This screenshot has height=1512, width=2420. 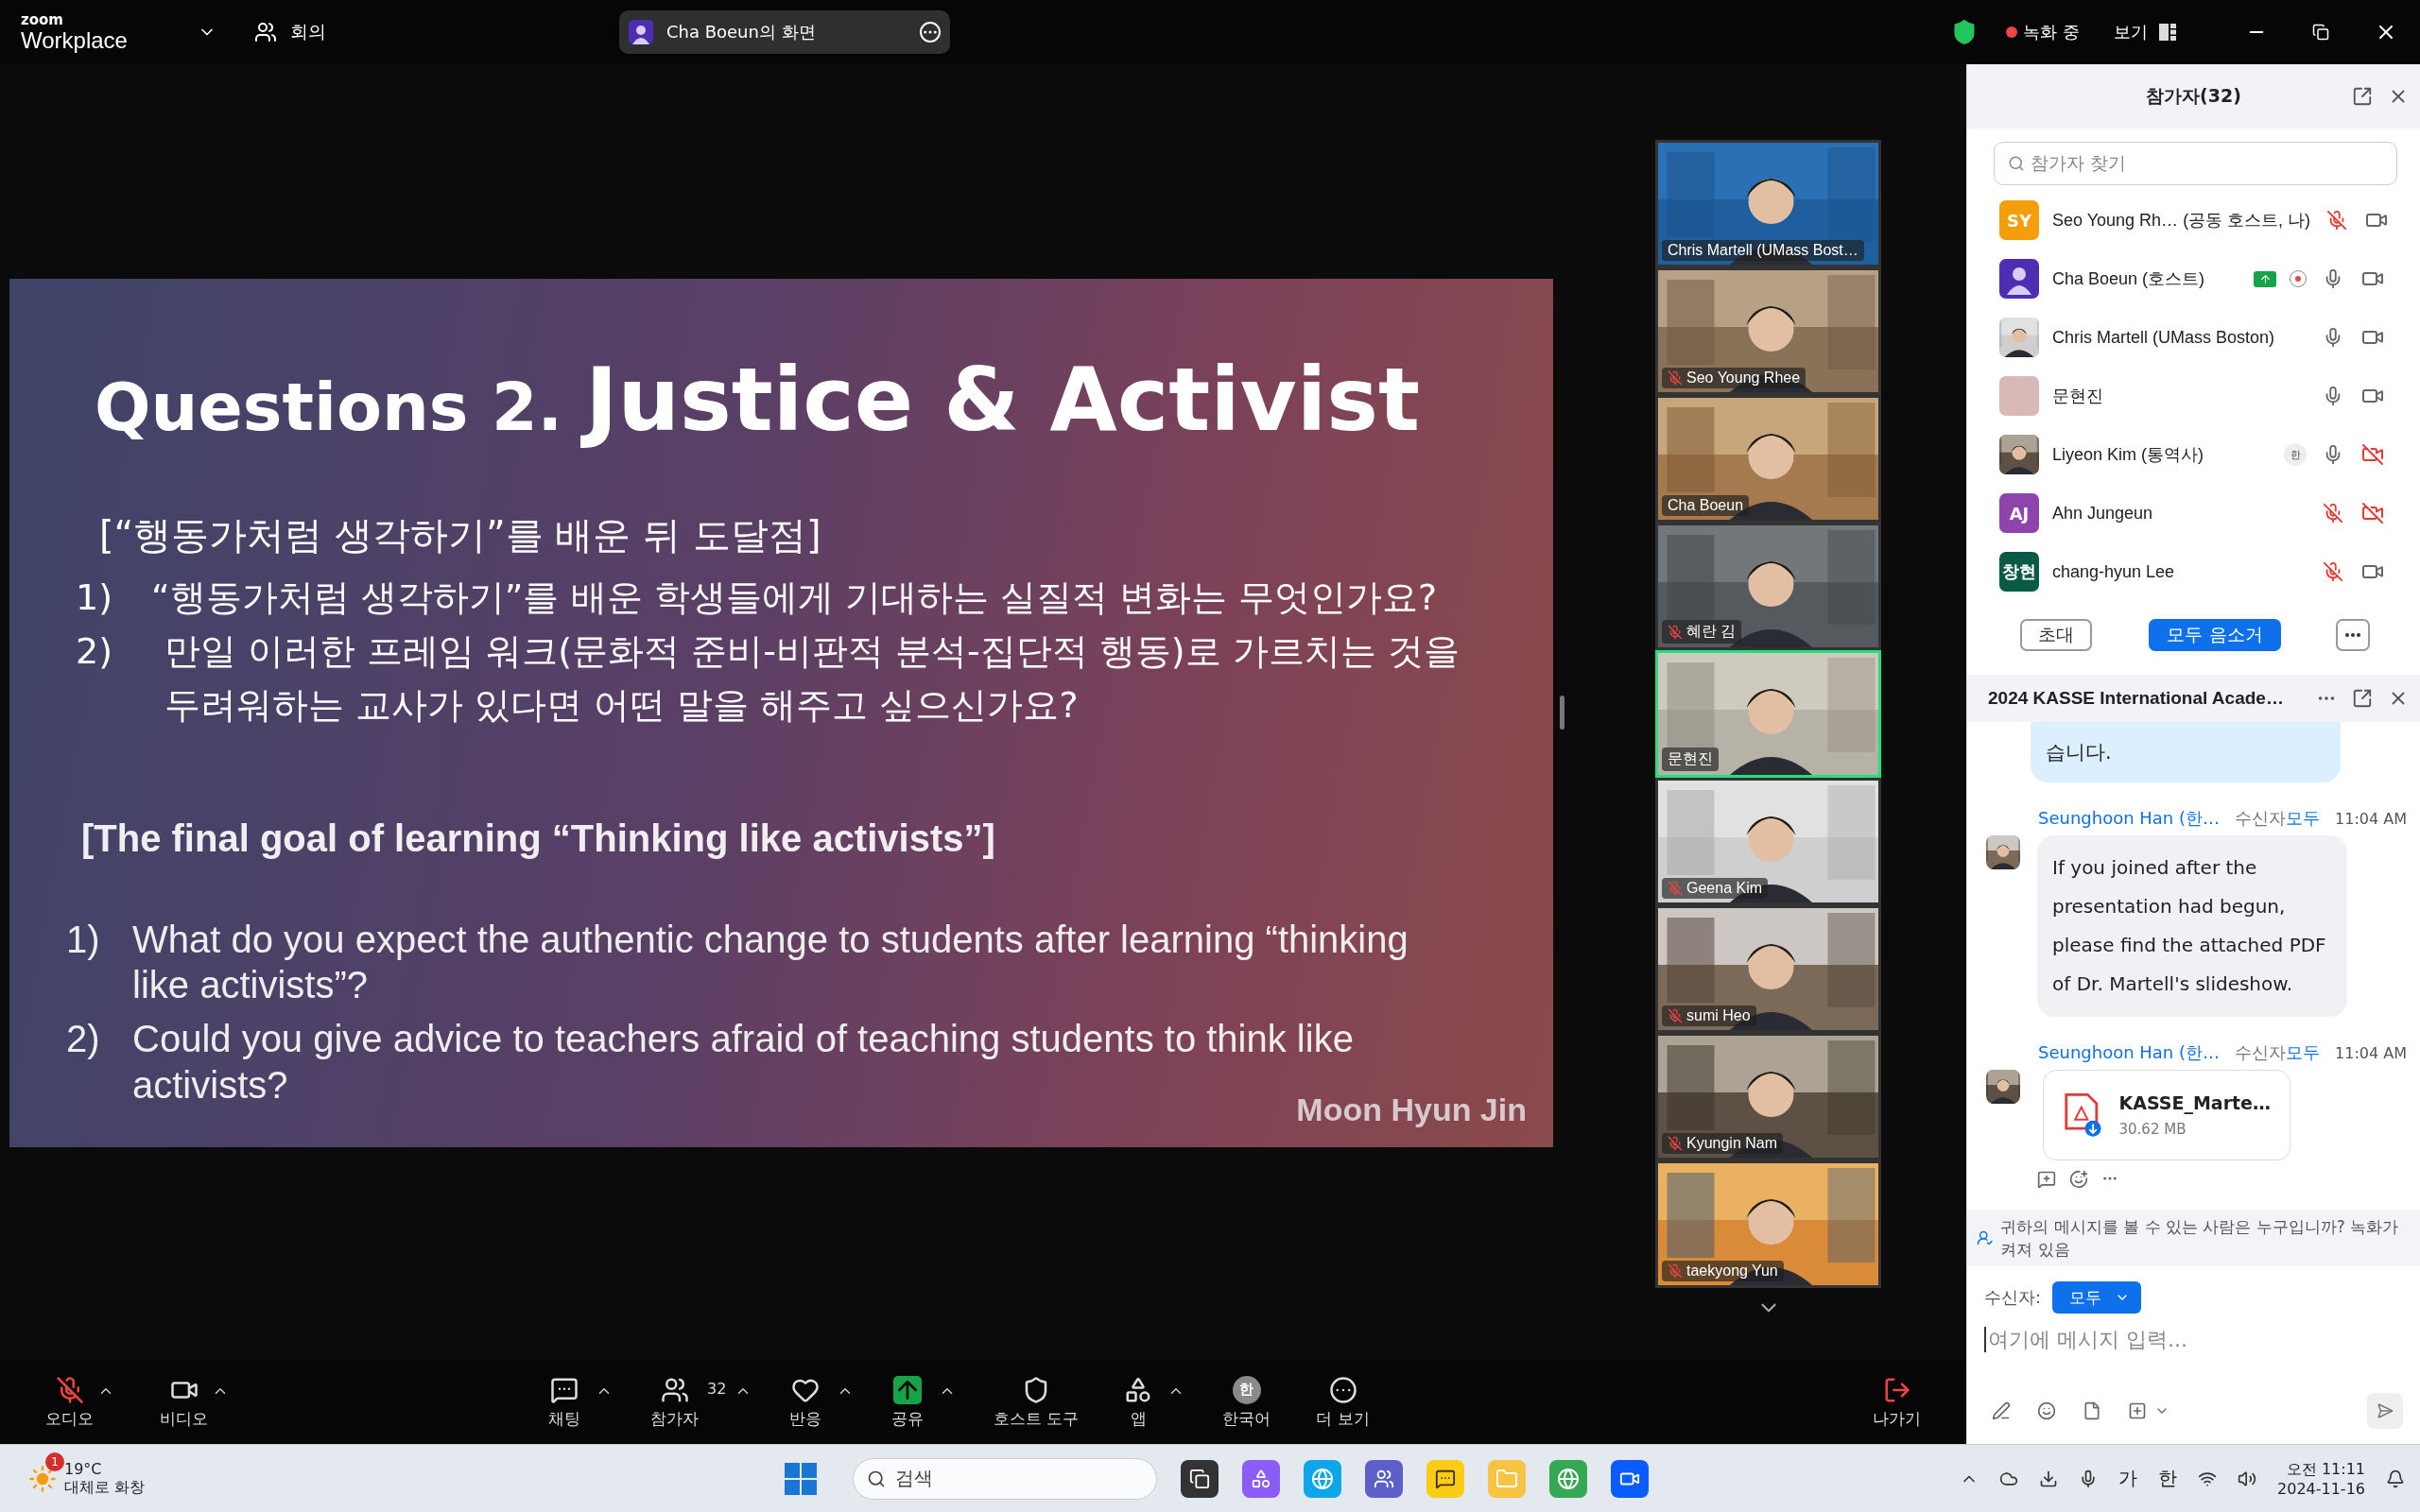 I want to click on participant-count: 32, so click(x=717, y=1388).